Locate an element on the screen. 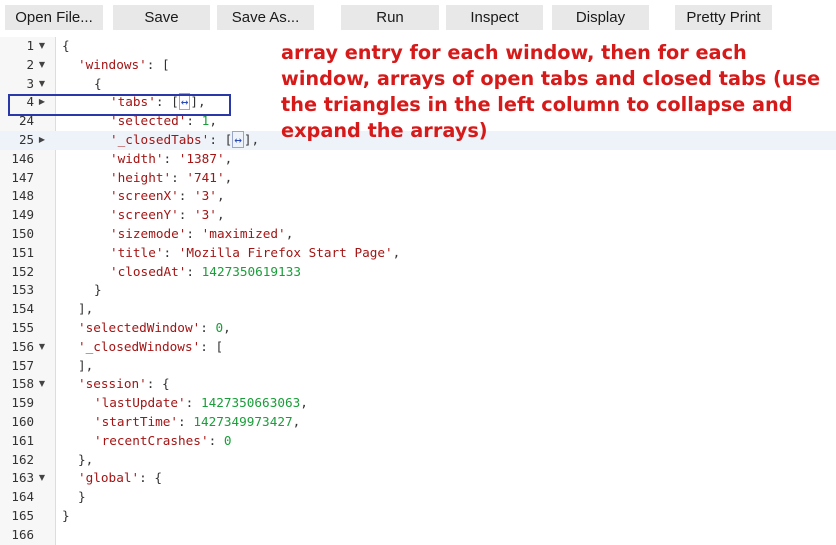 This screenshot has width=836, height=545. code-line: 153} is located at coordinates (418, 290).